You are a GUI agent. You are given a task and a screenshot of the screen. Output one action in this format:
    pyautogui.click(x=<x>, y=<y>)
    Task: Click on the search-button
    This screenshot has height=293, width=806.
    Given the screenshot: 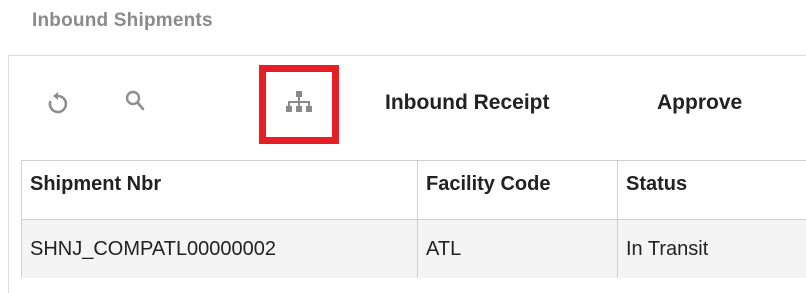 What is the action you would take?
    pyautogui.click(x=136, y=104)
    